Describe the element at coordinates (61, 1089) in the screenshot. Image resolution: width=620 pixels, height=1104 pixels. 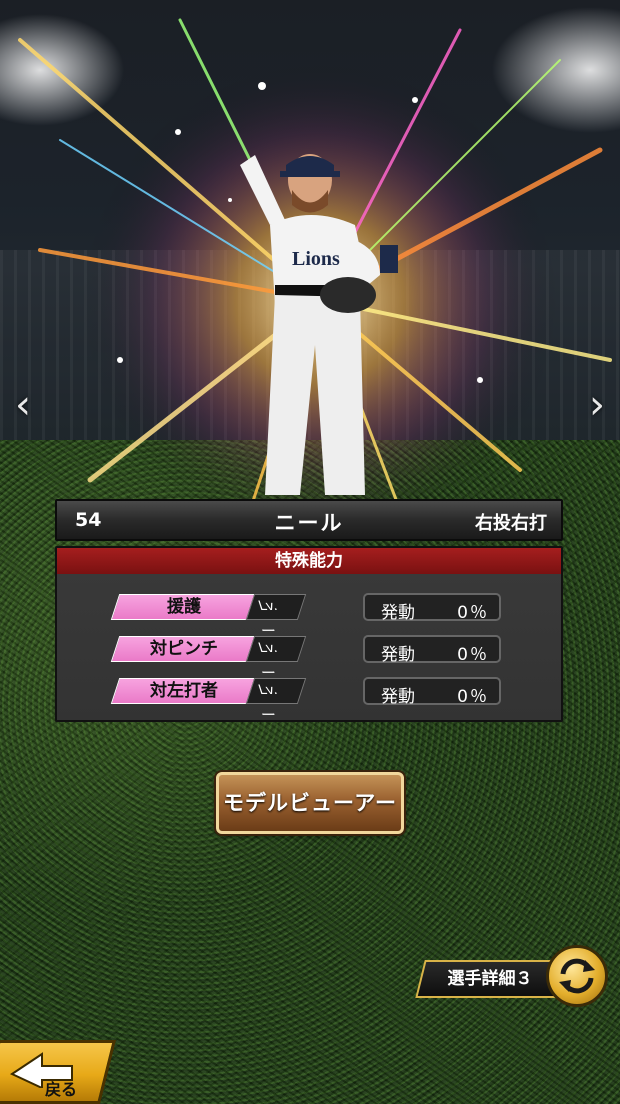
I see `back-label: 戻る` at that location.